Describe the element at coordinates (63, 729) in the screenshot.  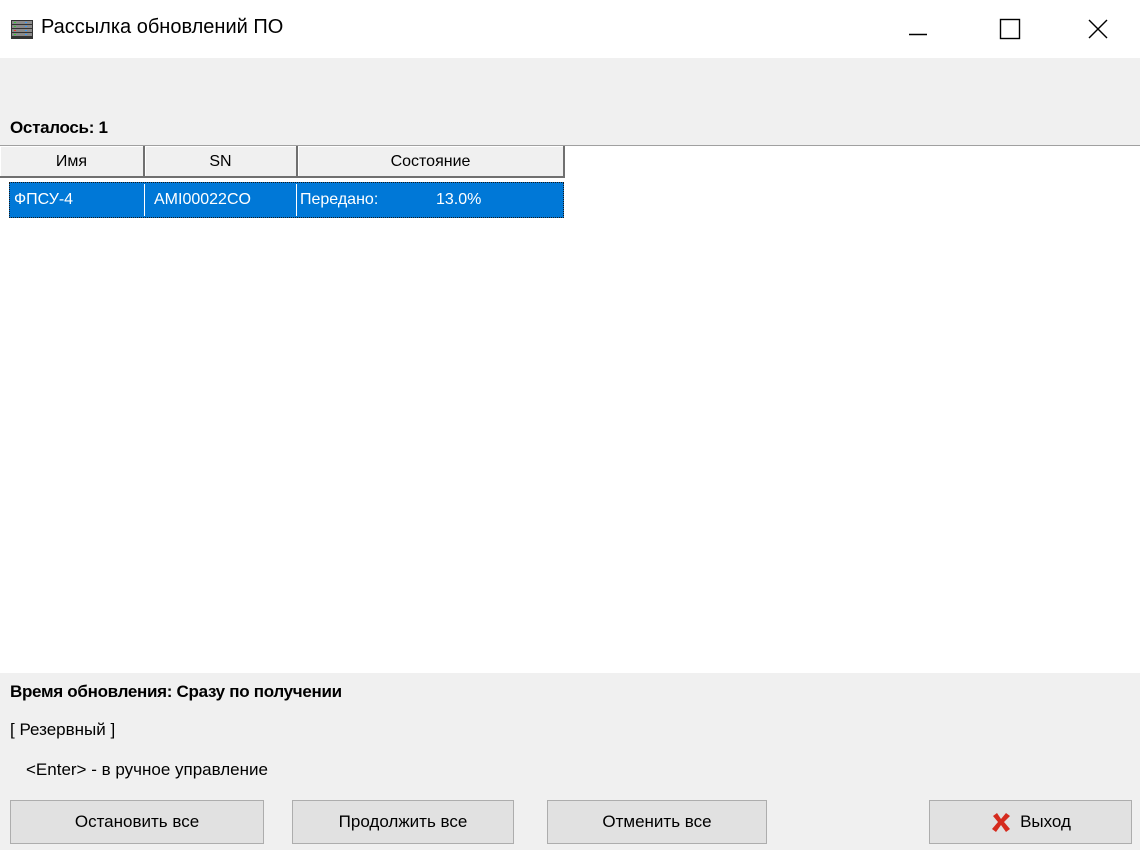
I see `mode-label: [ Резервный ]` at that location.